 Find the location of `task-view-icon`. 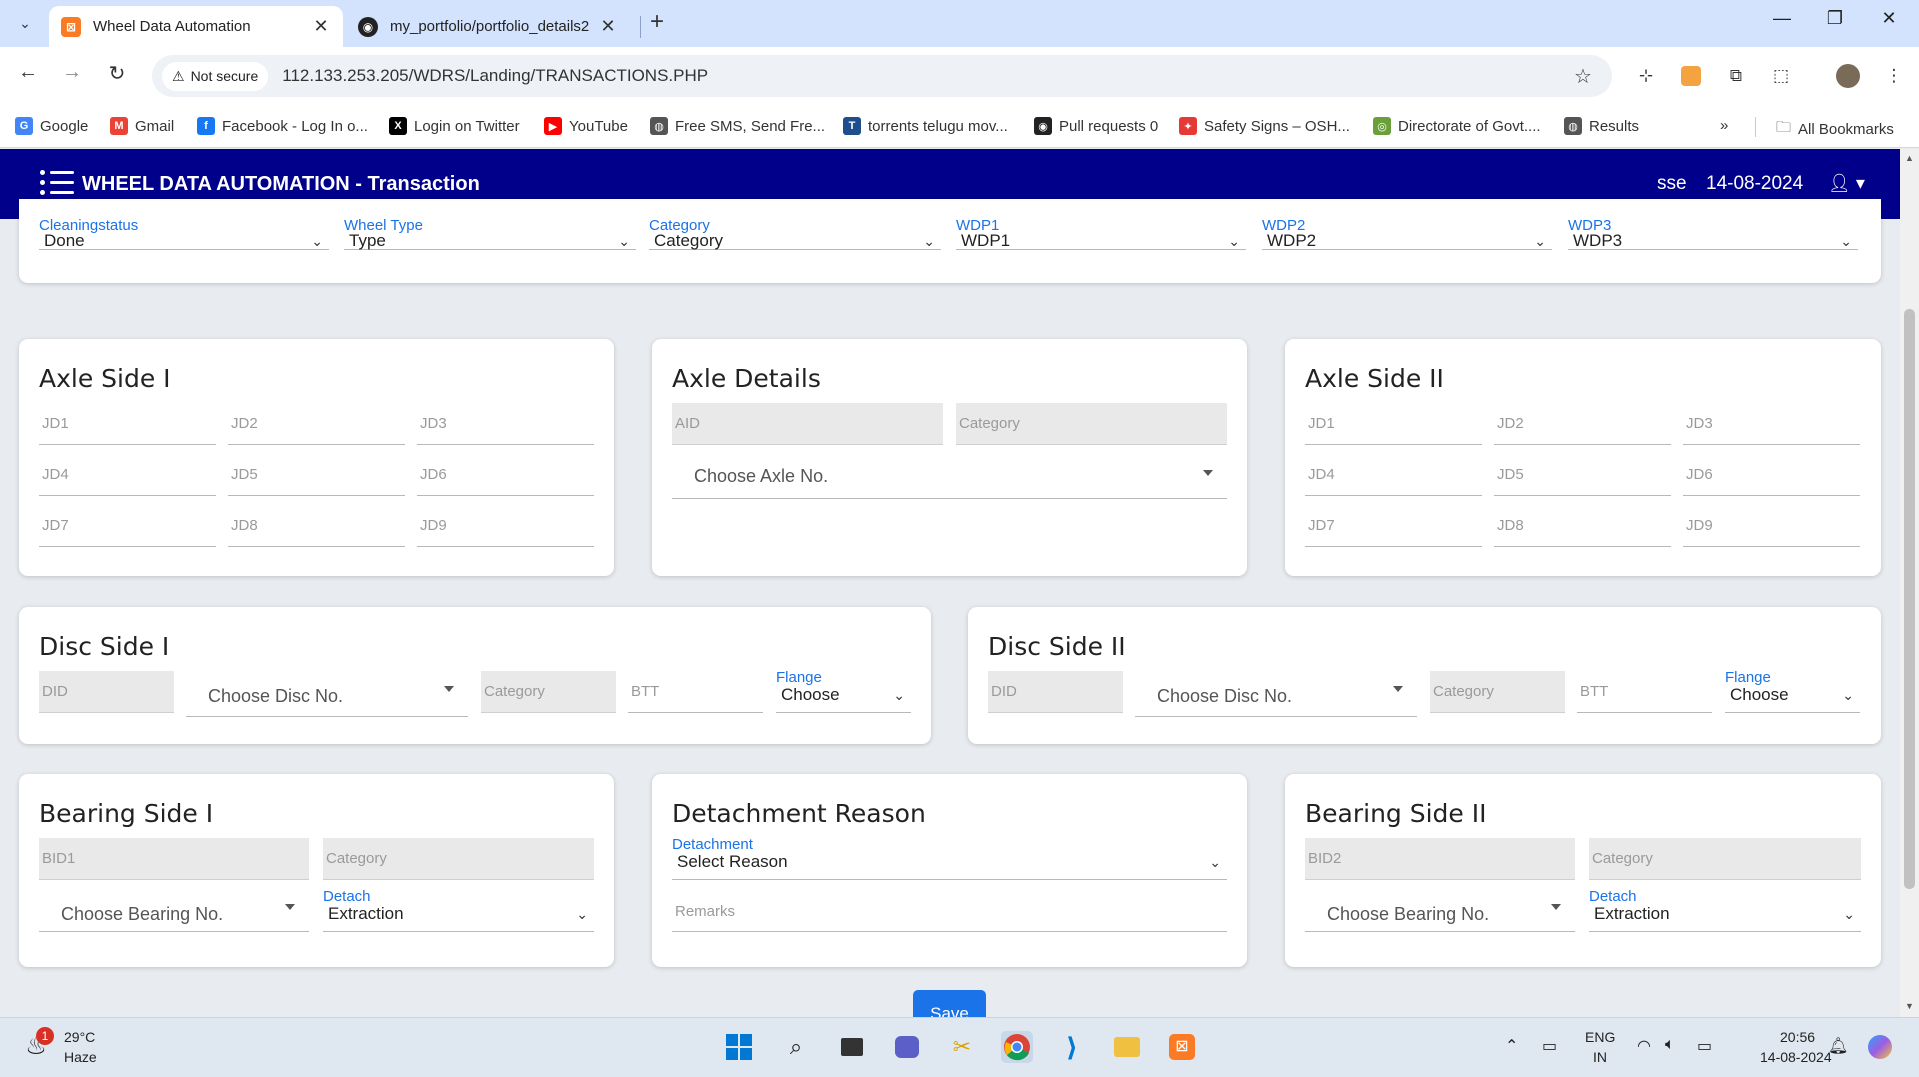

task-view-icon is located at coordinates (852, 1047).